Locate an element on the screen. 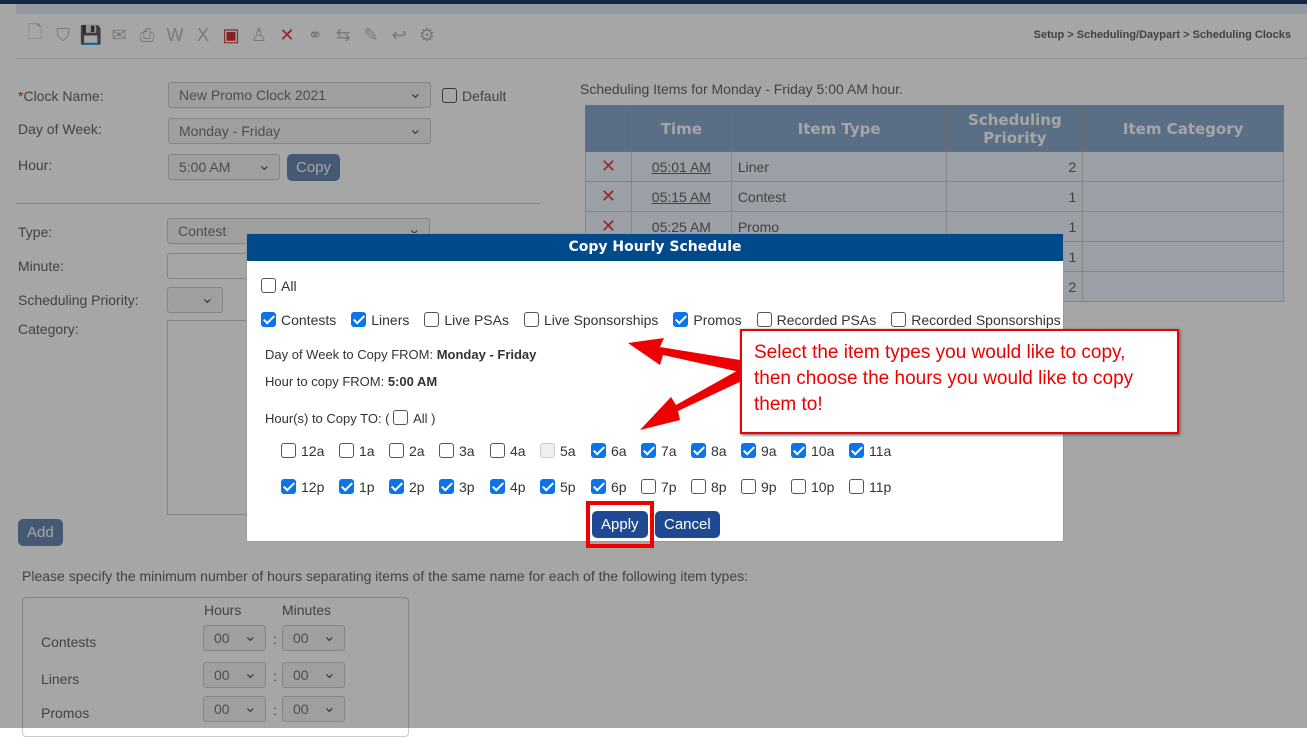 The image size is (1307, 737). arrow-to-hours is located at coordinates (694, 399).